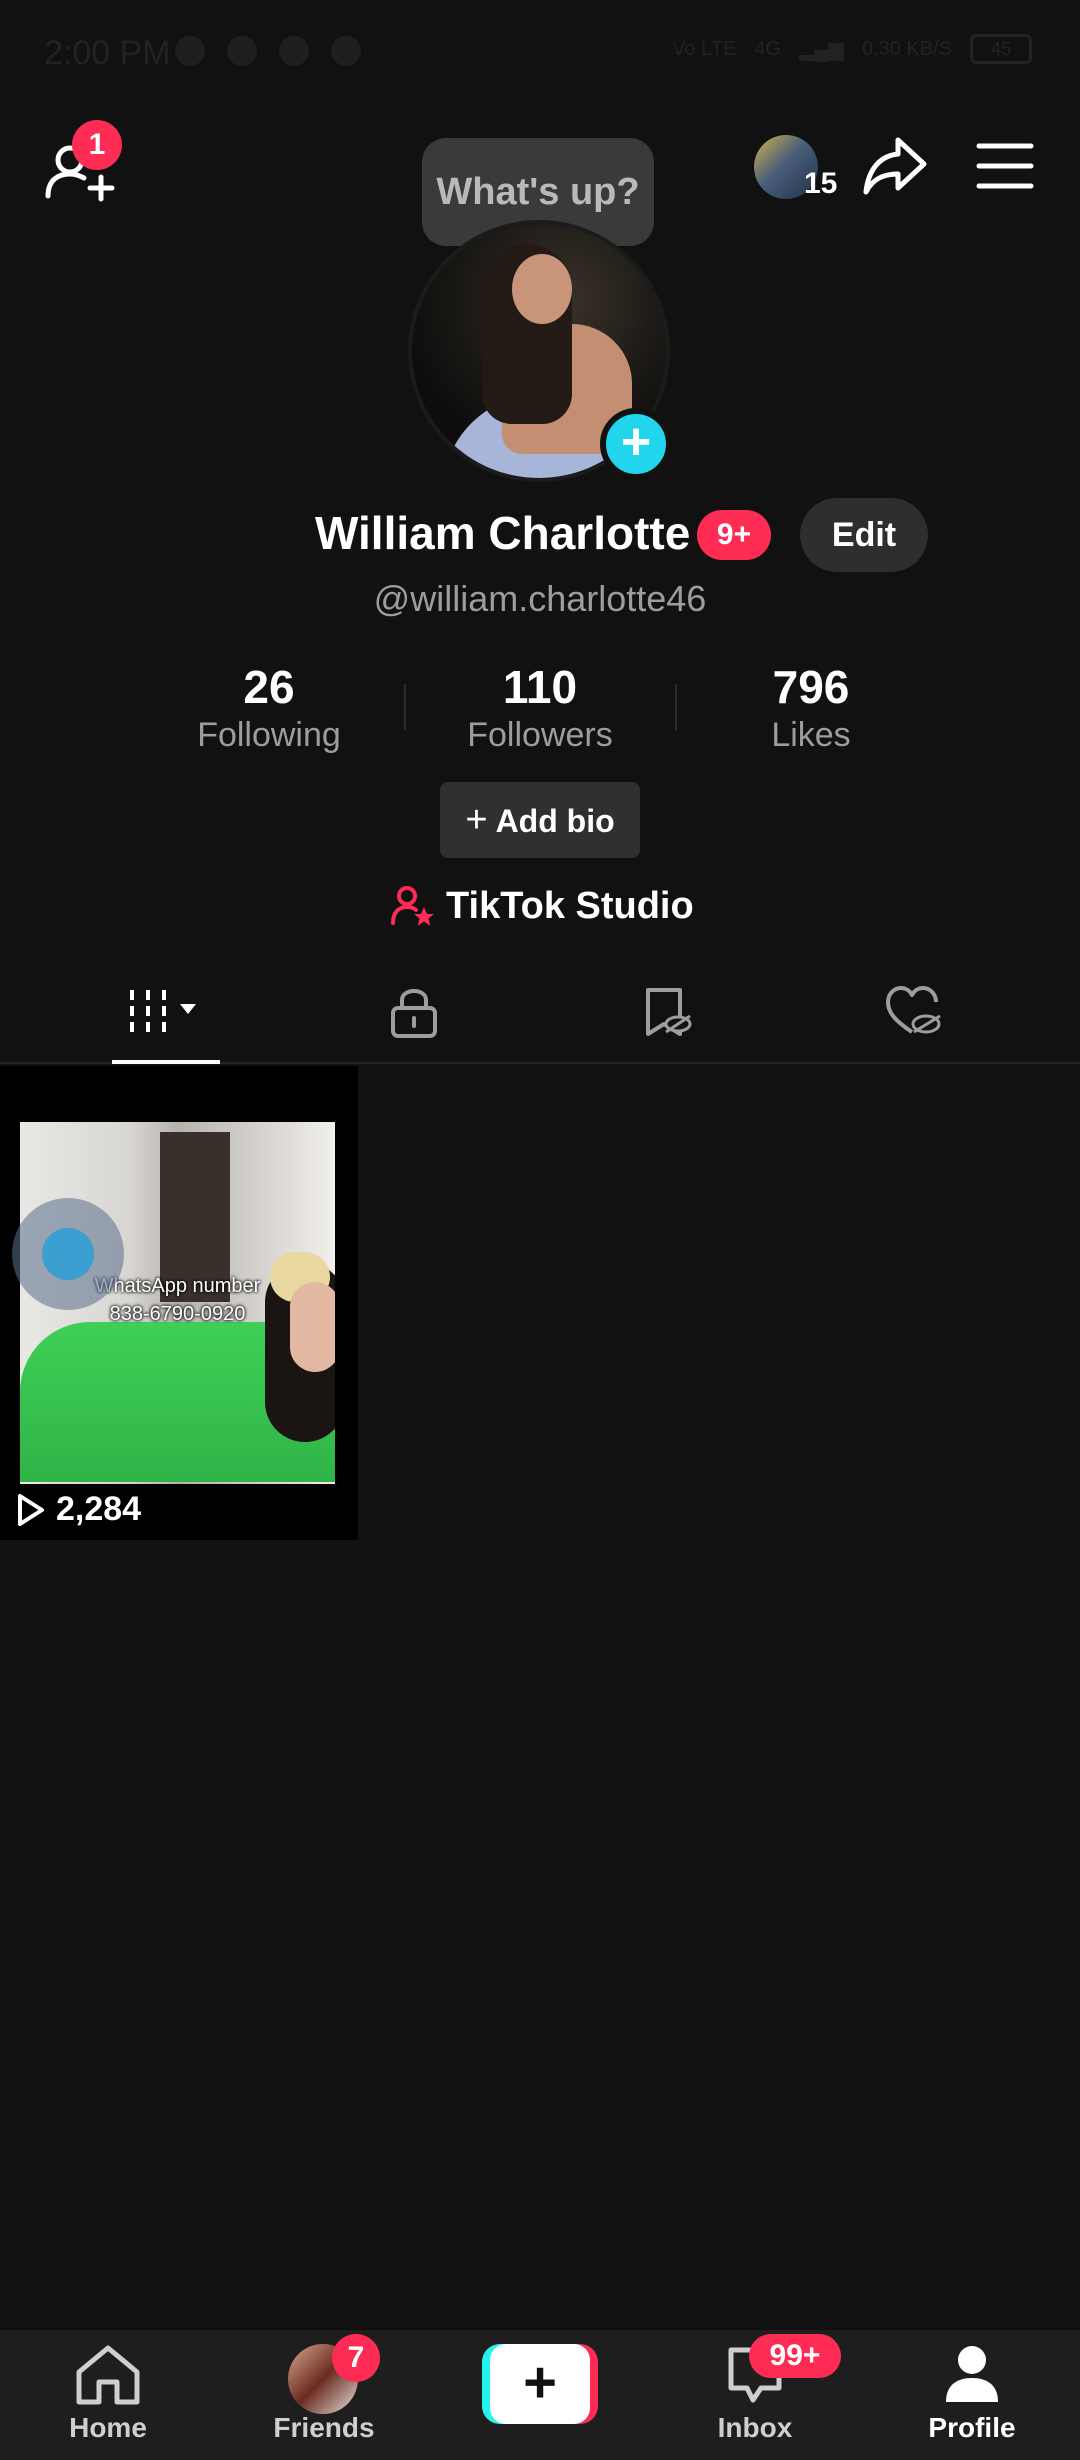 Image resolution: width=1080 pixels, height=2460 pixels. I want to click on bottom-navigation: Home 7 Friends + 99+ Inbox Profile, so click(540, 2395).